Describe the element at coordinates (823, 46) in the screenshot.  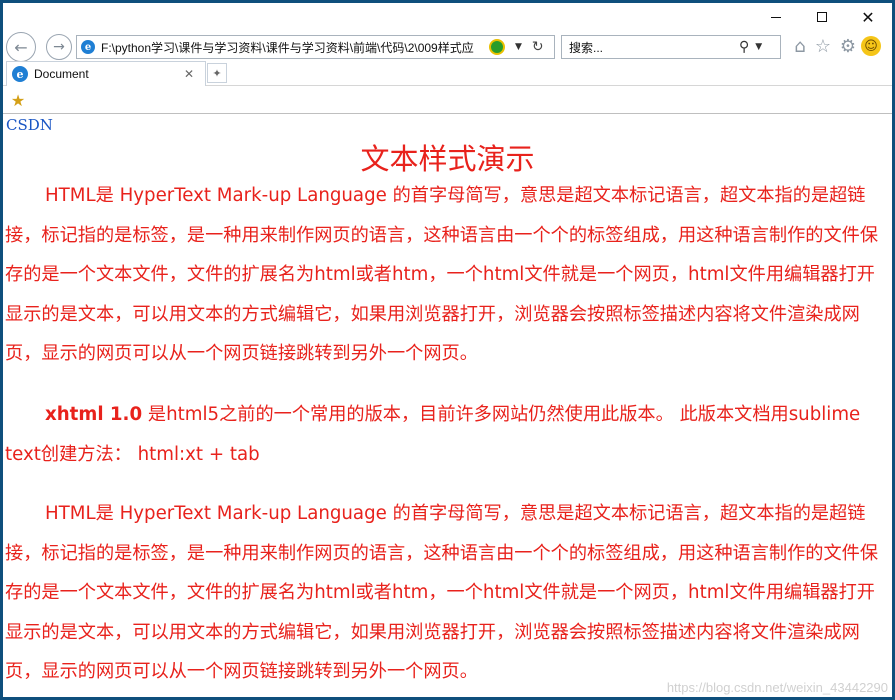
I see `favorites-star-icon: ☆` at that location.